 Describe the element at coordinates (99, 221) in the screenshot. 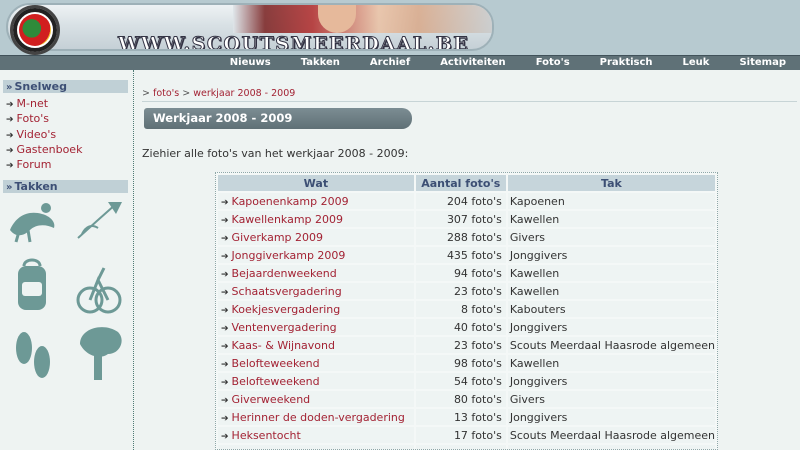

I see `kawellen-icon` at that location.